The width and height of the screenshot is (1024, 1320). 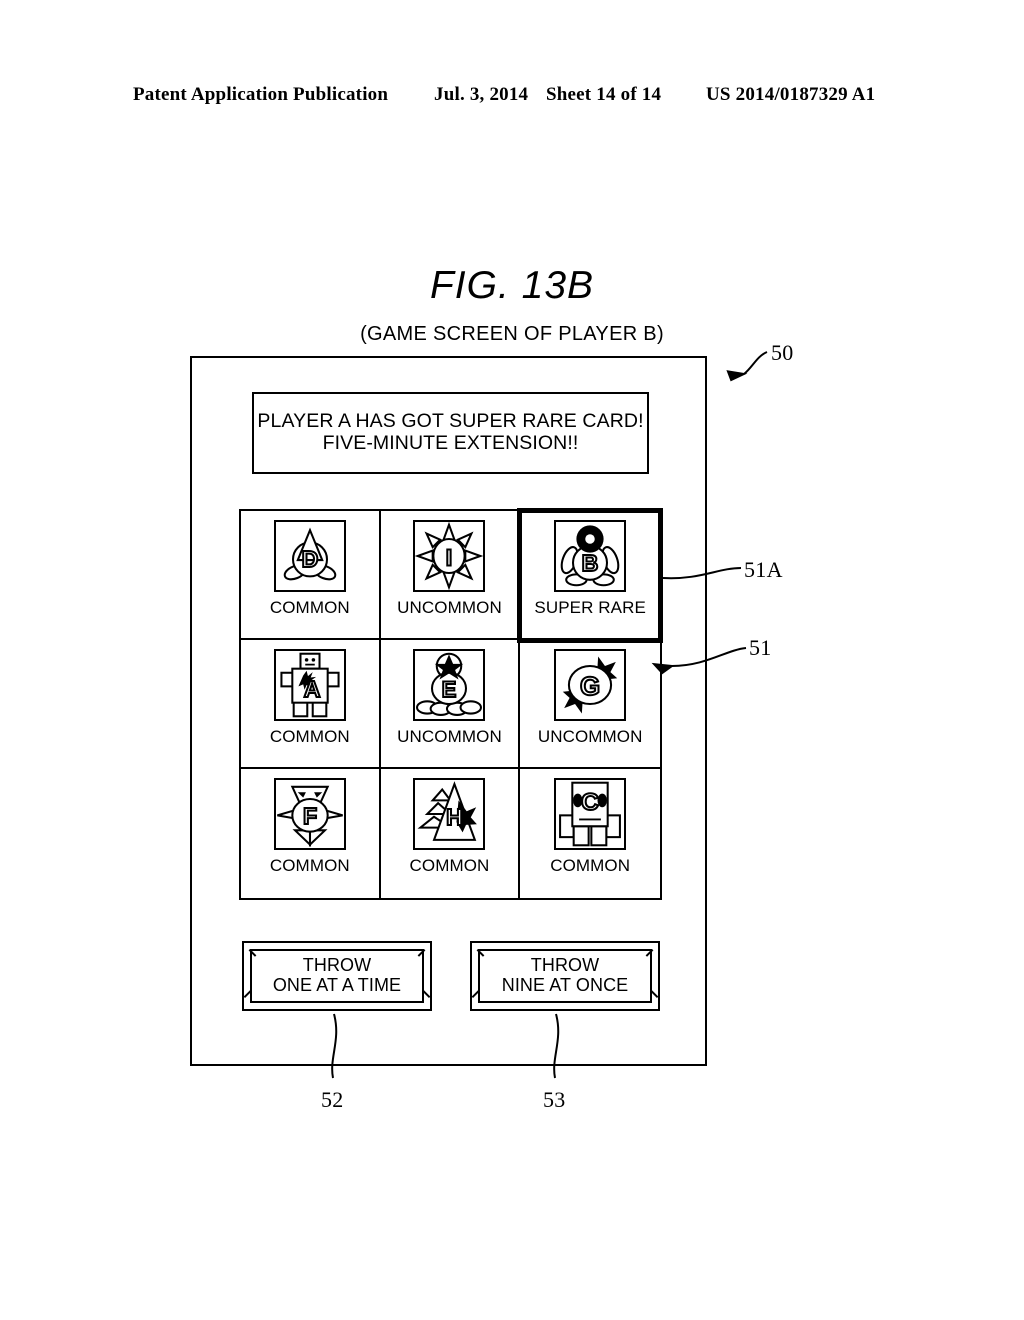 I want to click on figure-subtitle: (GAME SCREEN OF PLAYER B), so click(x=512, y=334).